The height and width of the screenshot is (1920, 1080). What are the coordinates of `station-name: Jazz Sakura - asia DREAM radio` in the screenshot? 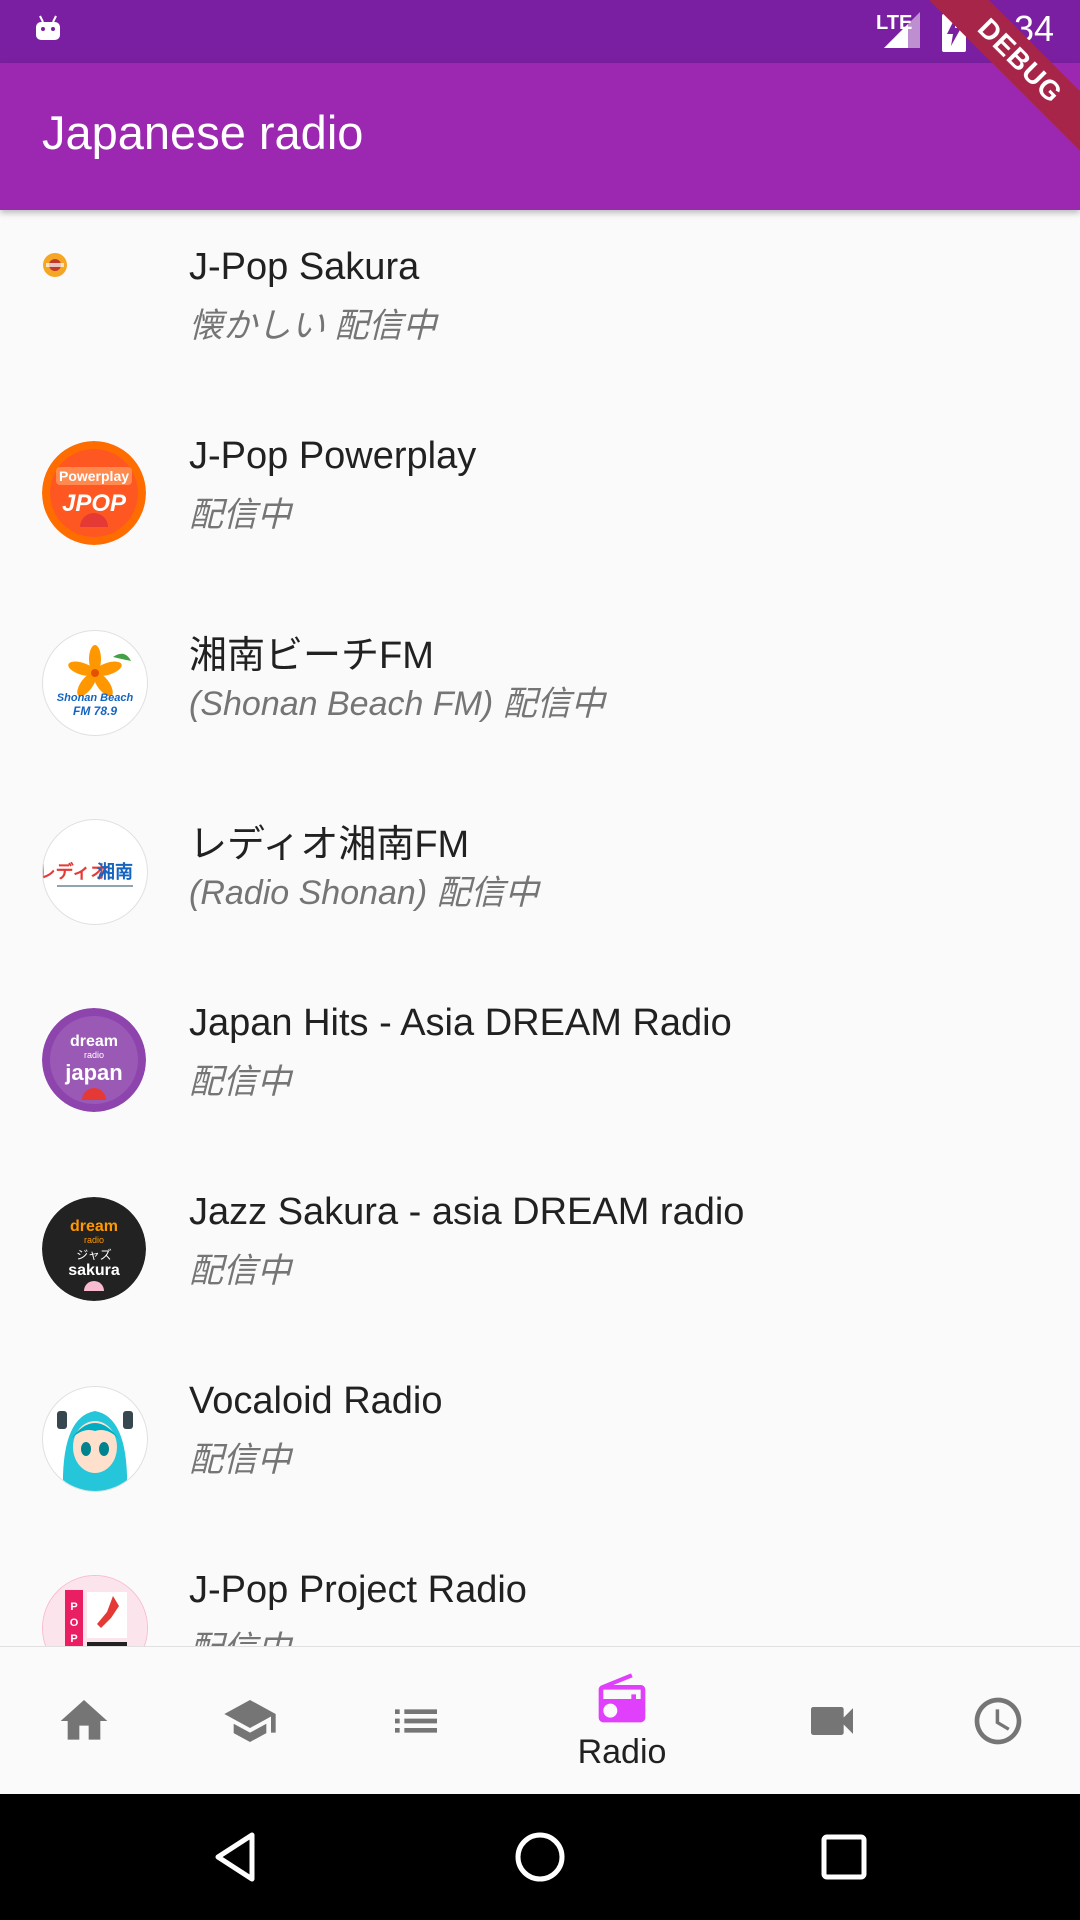 It's located at (467, 1212).